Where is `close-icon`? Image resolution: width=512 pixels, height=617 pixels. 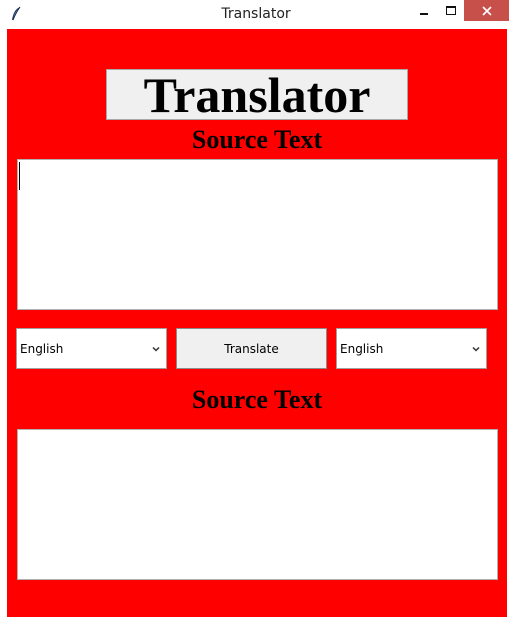
close-icon is located at coordinates (486, 10).